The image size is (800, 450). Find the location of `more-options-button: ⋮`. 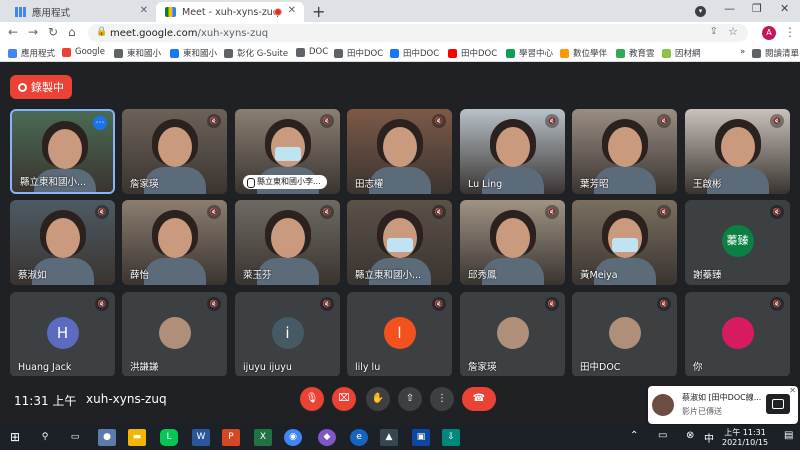

more-options-button: ⋮ is located at coordinates (442, 399).